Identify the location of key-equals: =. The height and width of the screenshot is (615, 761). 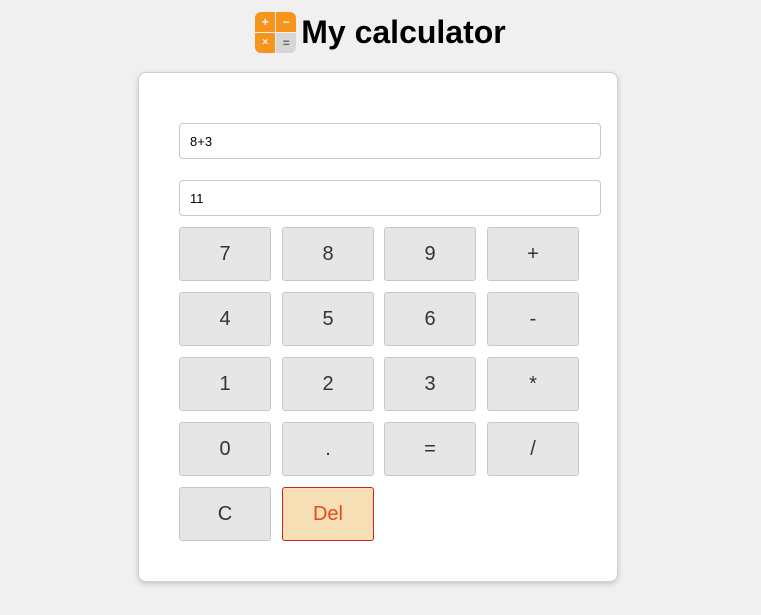
(430, 449).